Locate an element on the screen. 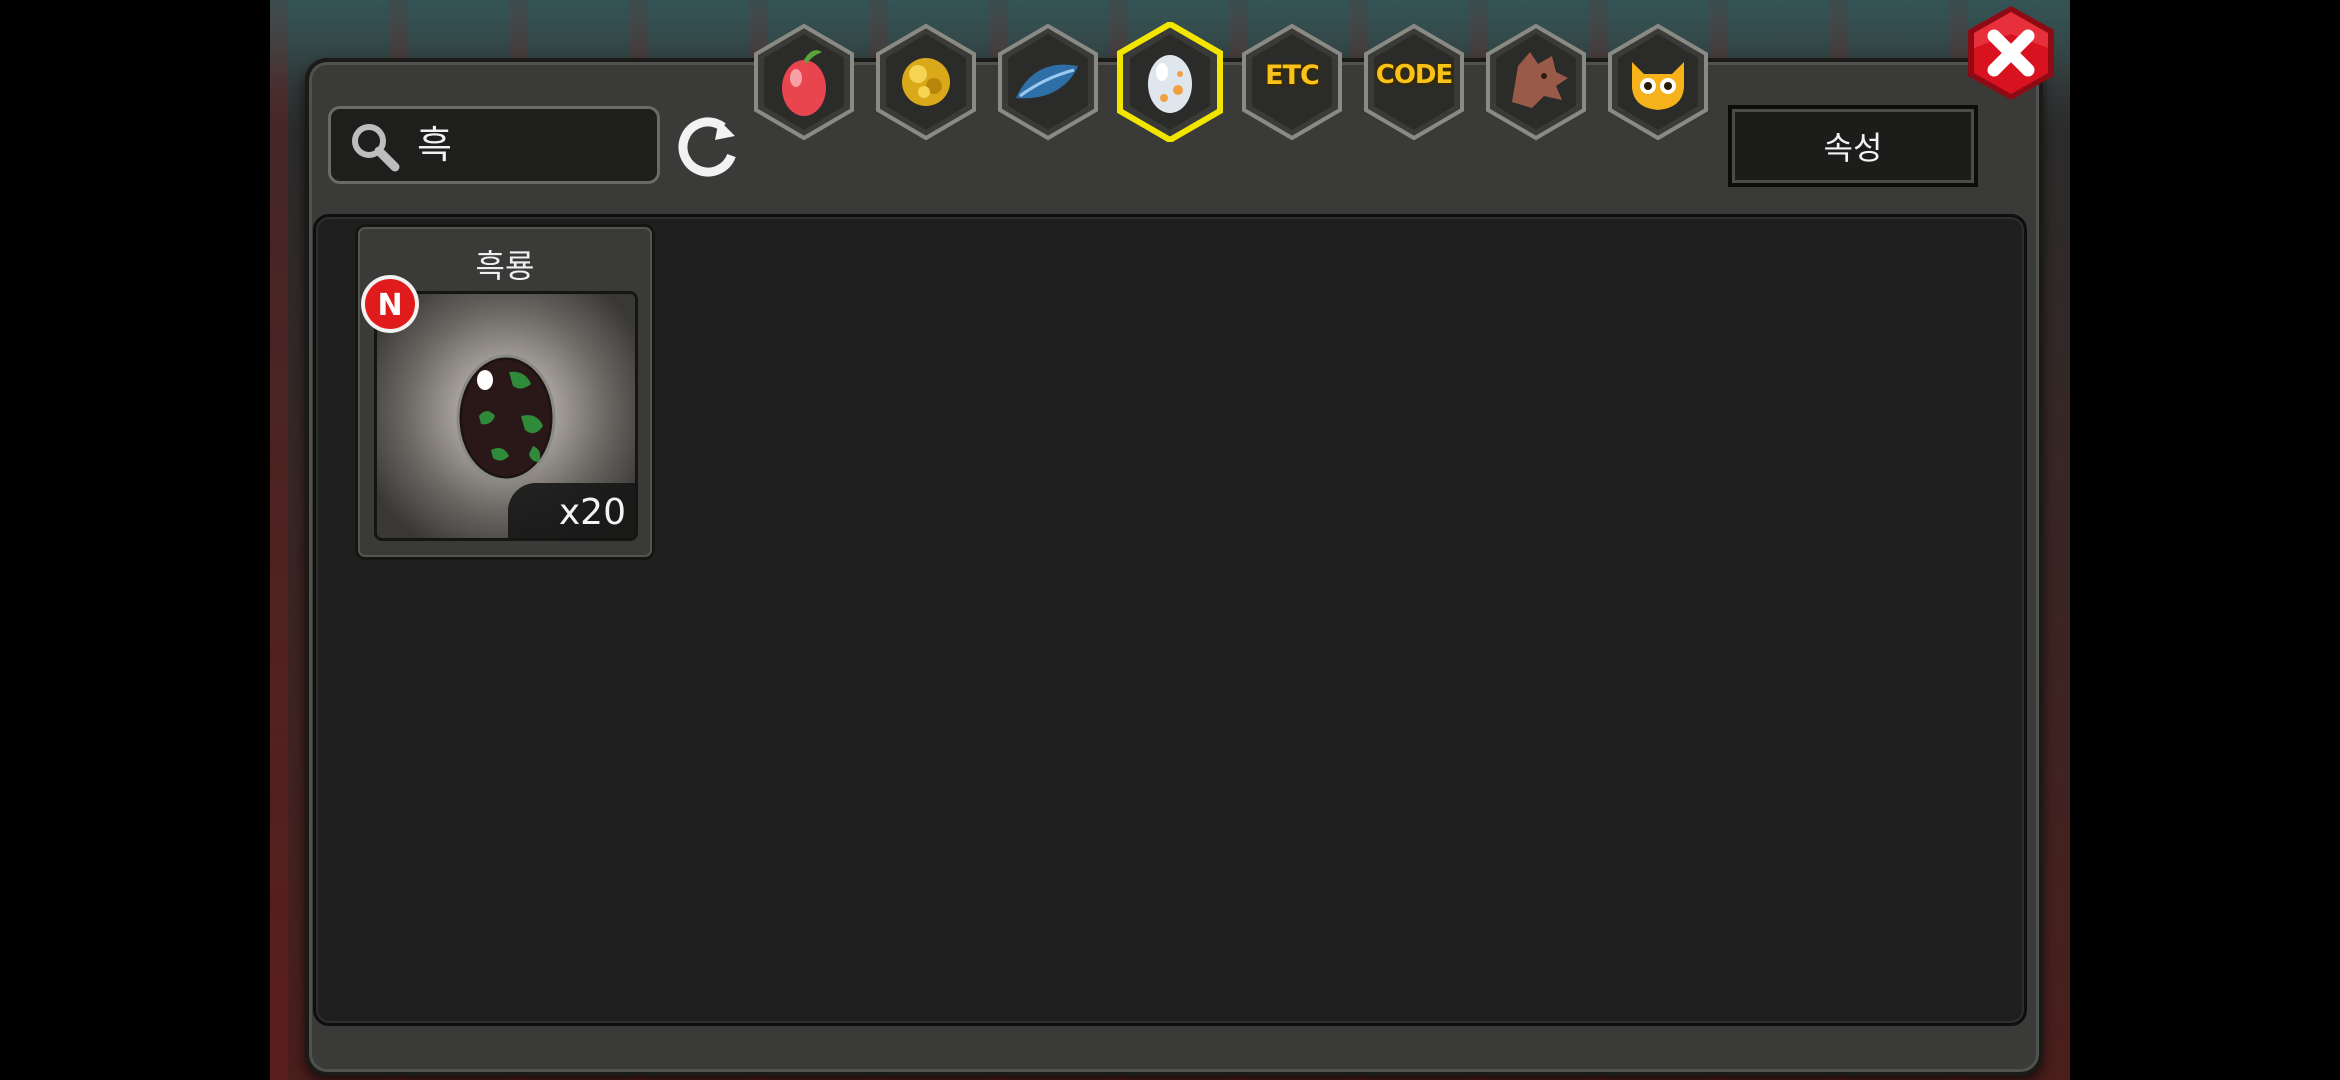 The width and height of the screenshot is (2340, 1080). tab-egg is located at coordinates (1170, 82).